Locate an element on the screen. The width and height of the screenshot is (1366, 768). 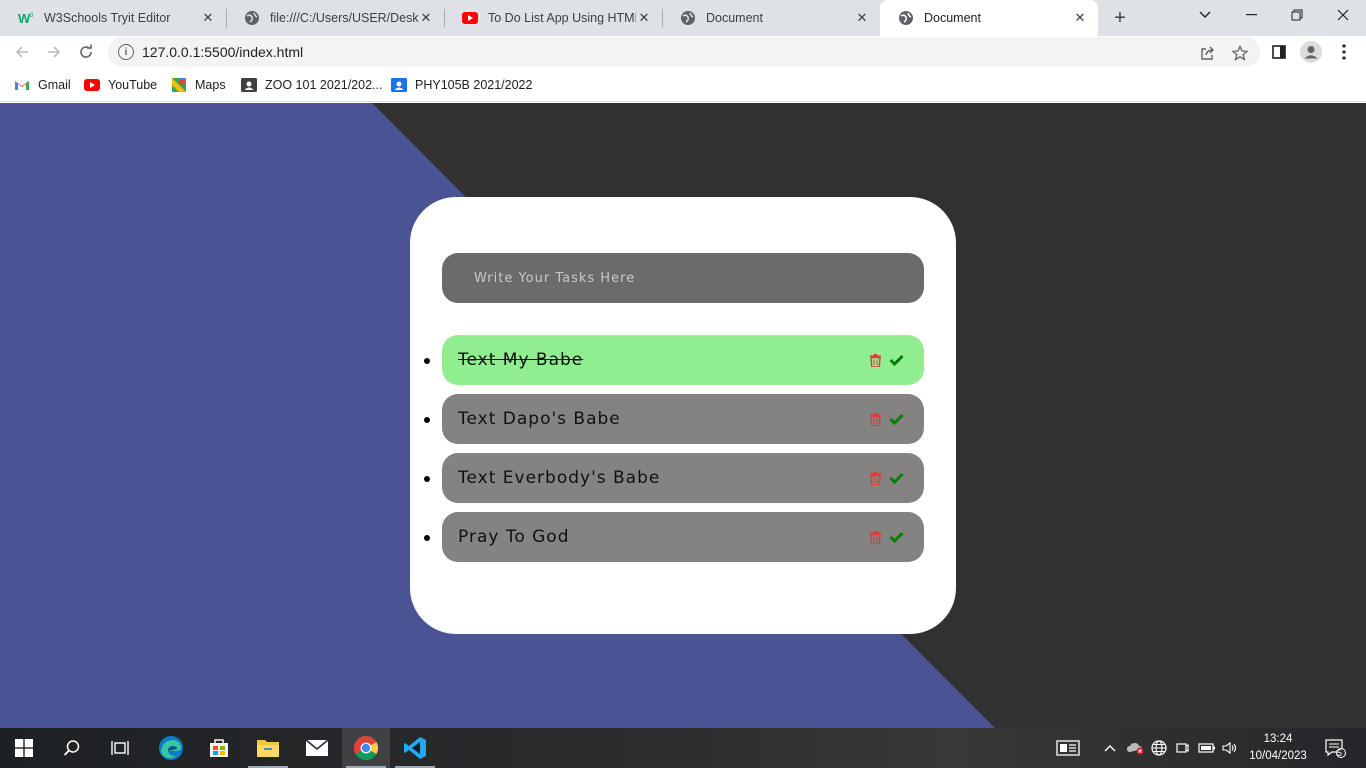
bookmark-label: Gmail is located at coordinates (54, 85).